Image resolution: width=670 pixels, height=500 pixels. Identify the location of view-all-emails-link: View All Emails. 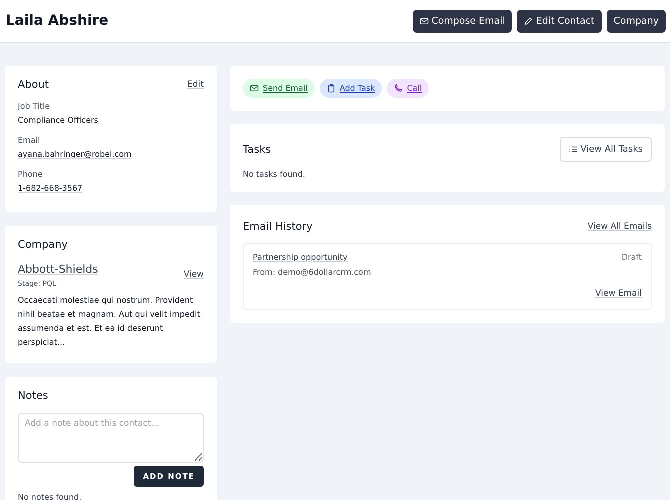
(620, 227).